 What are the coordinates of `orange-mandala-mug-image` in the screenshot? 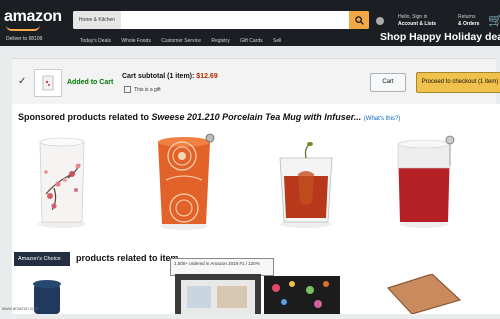 It's located at (186, 181).